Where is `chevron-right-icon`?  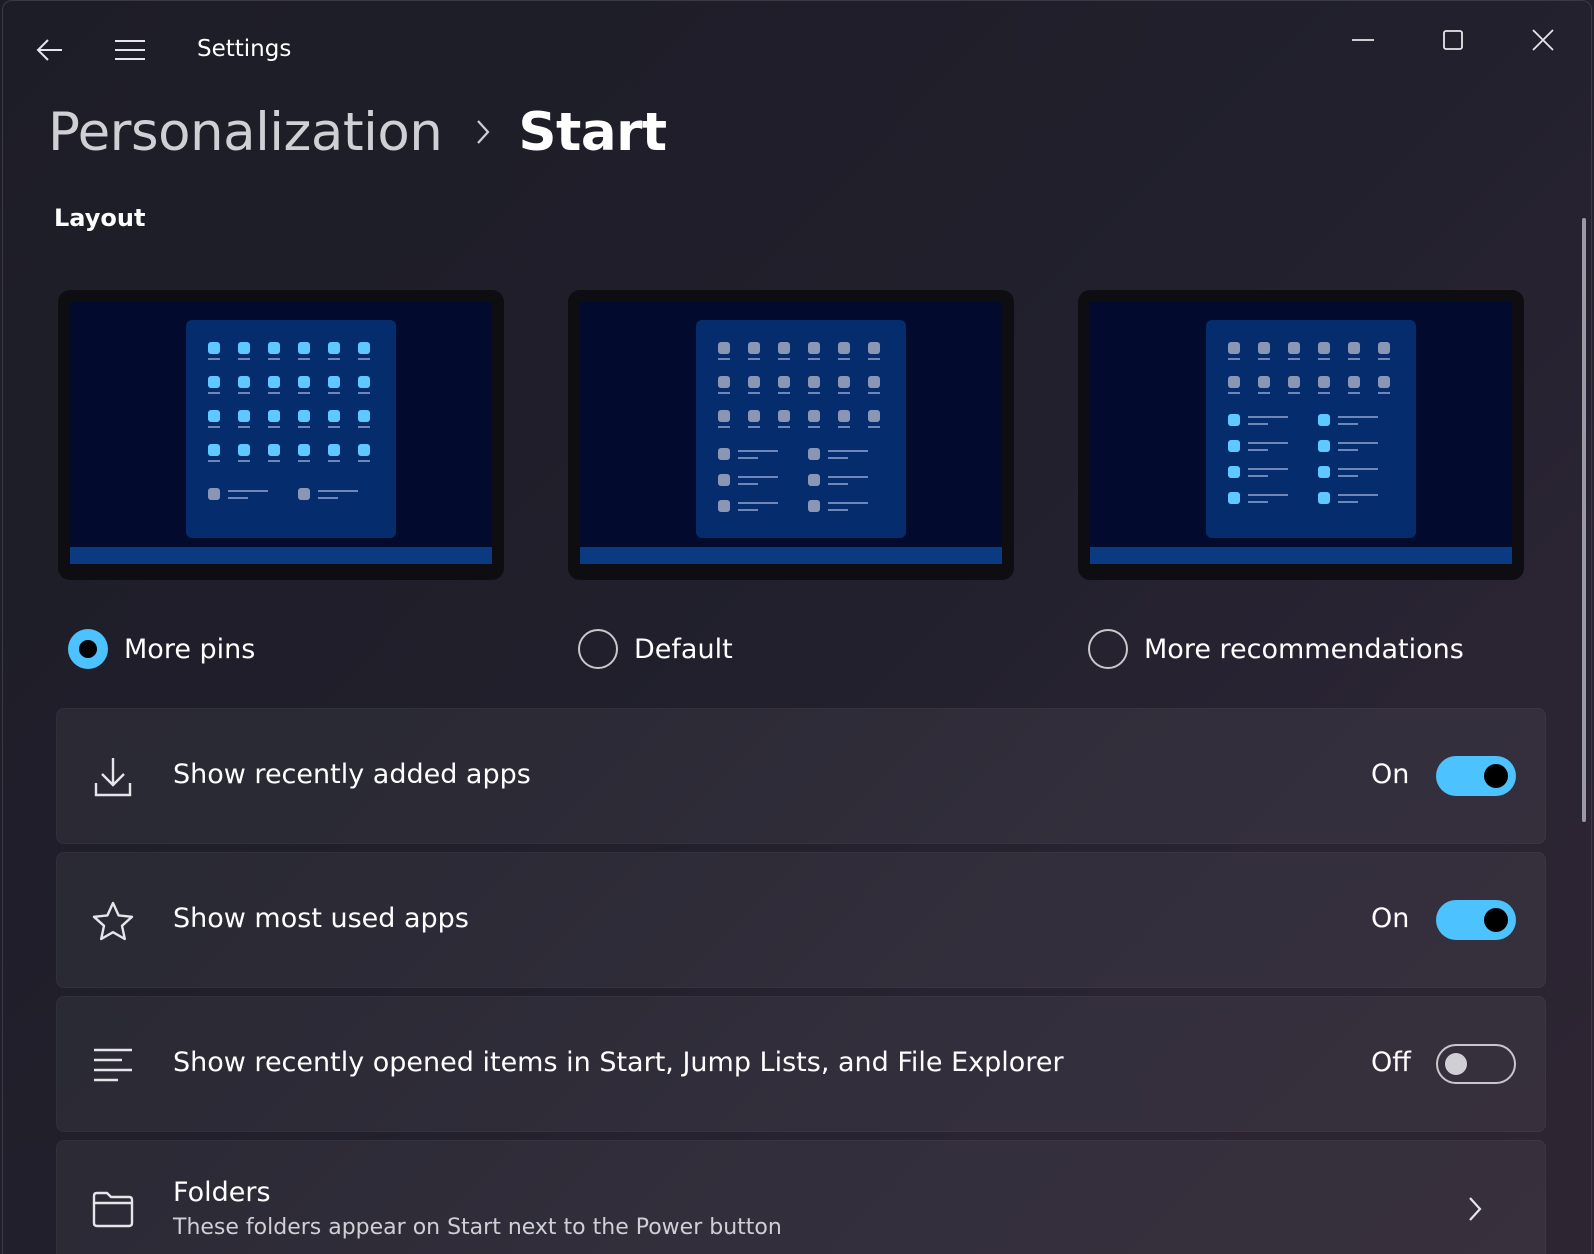
chevron-right-icon is located at coordinates (1475, 1209).